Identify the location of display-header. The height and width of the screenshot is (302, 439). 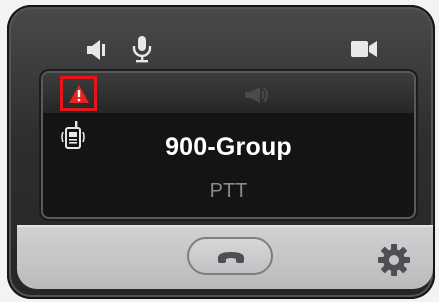
(228, 93).